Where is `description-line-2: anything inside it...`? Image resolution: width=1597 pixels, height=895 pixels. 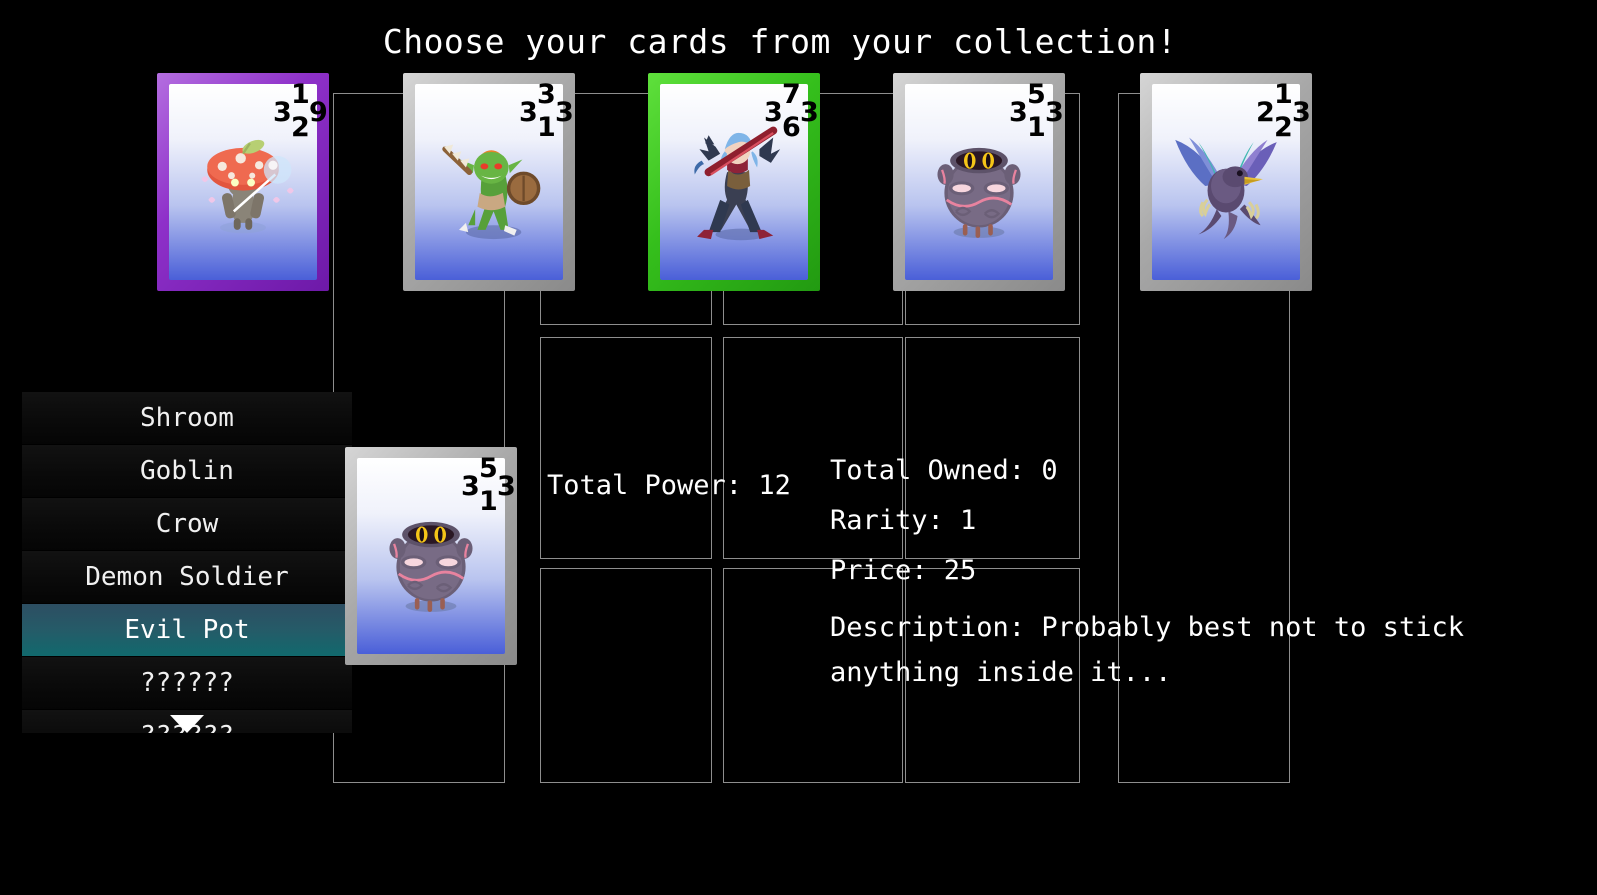 description-line-2: anything inside it... is located at coordinates (1001, 672).